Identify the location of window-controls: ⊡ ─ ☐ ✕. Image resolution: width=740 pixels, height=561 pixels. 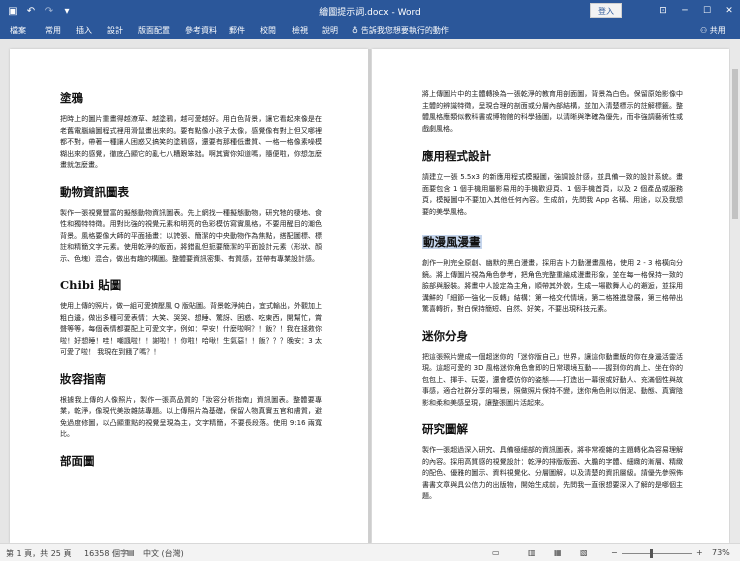
(696, 11).